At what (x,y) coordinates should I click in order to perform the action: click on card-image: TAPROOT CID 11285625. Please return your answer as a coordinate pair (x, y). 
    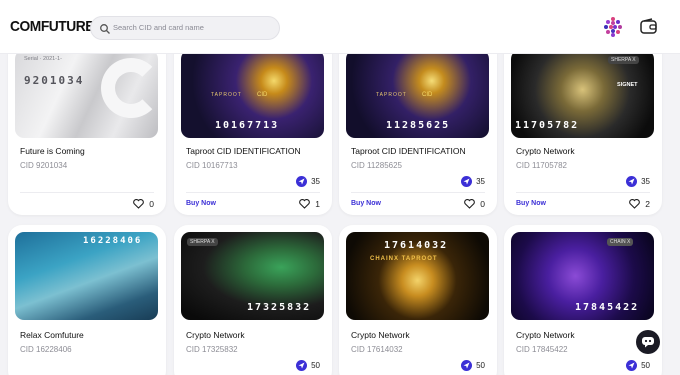
    Looking at the image, I should click on (417, 94).